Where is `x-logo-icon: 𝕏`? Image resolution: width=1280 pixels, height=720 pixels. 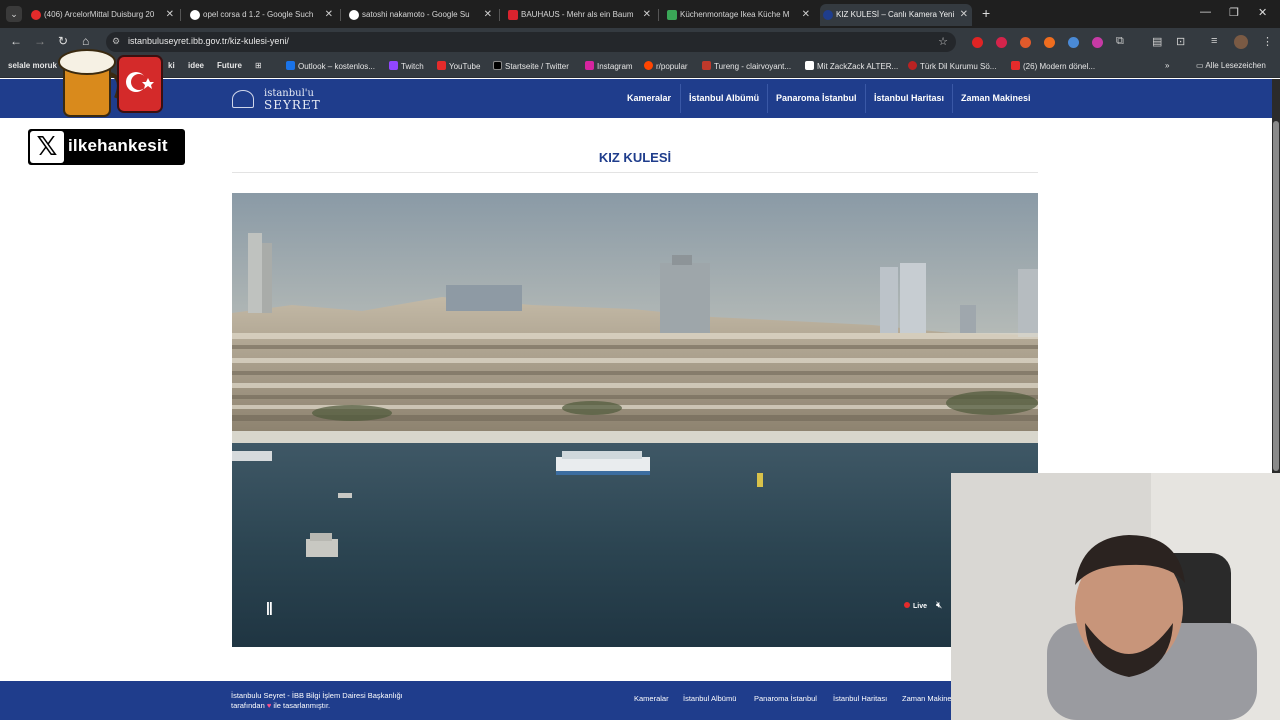 x-logo-icon: 𝕏 is located at coordinates (47, 147).